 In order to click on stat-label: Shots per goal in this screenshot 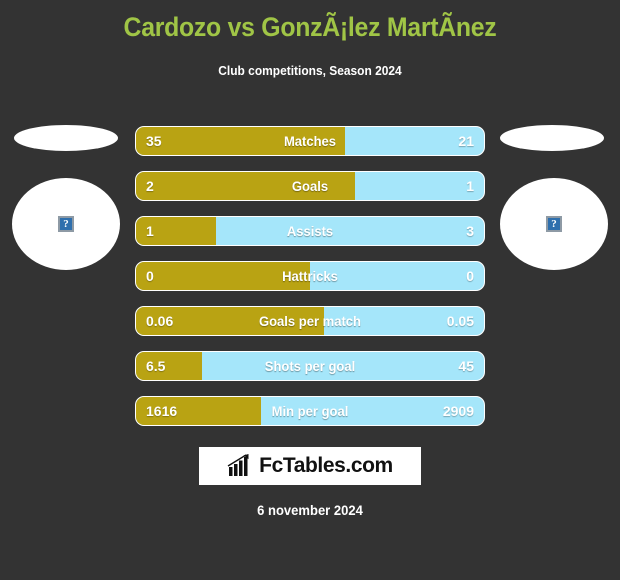, I will do `click(310, 366)`.